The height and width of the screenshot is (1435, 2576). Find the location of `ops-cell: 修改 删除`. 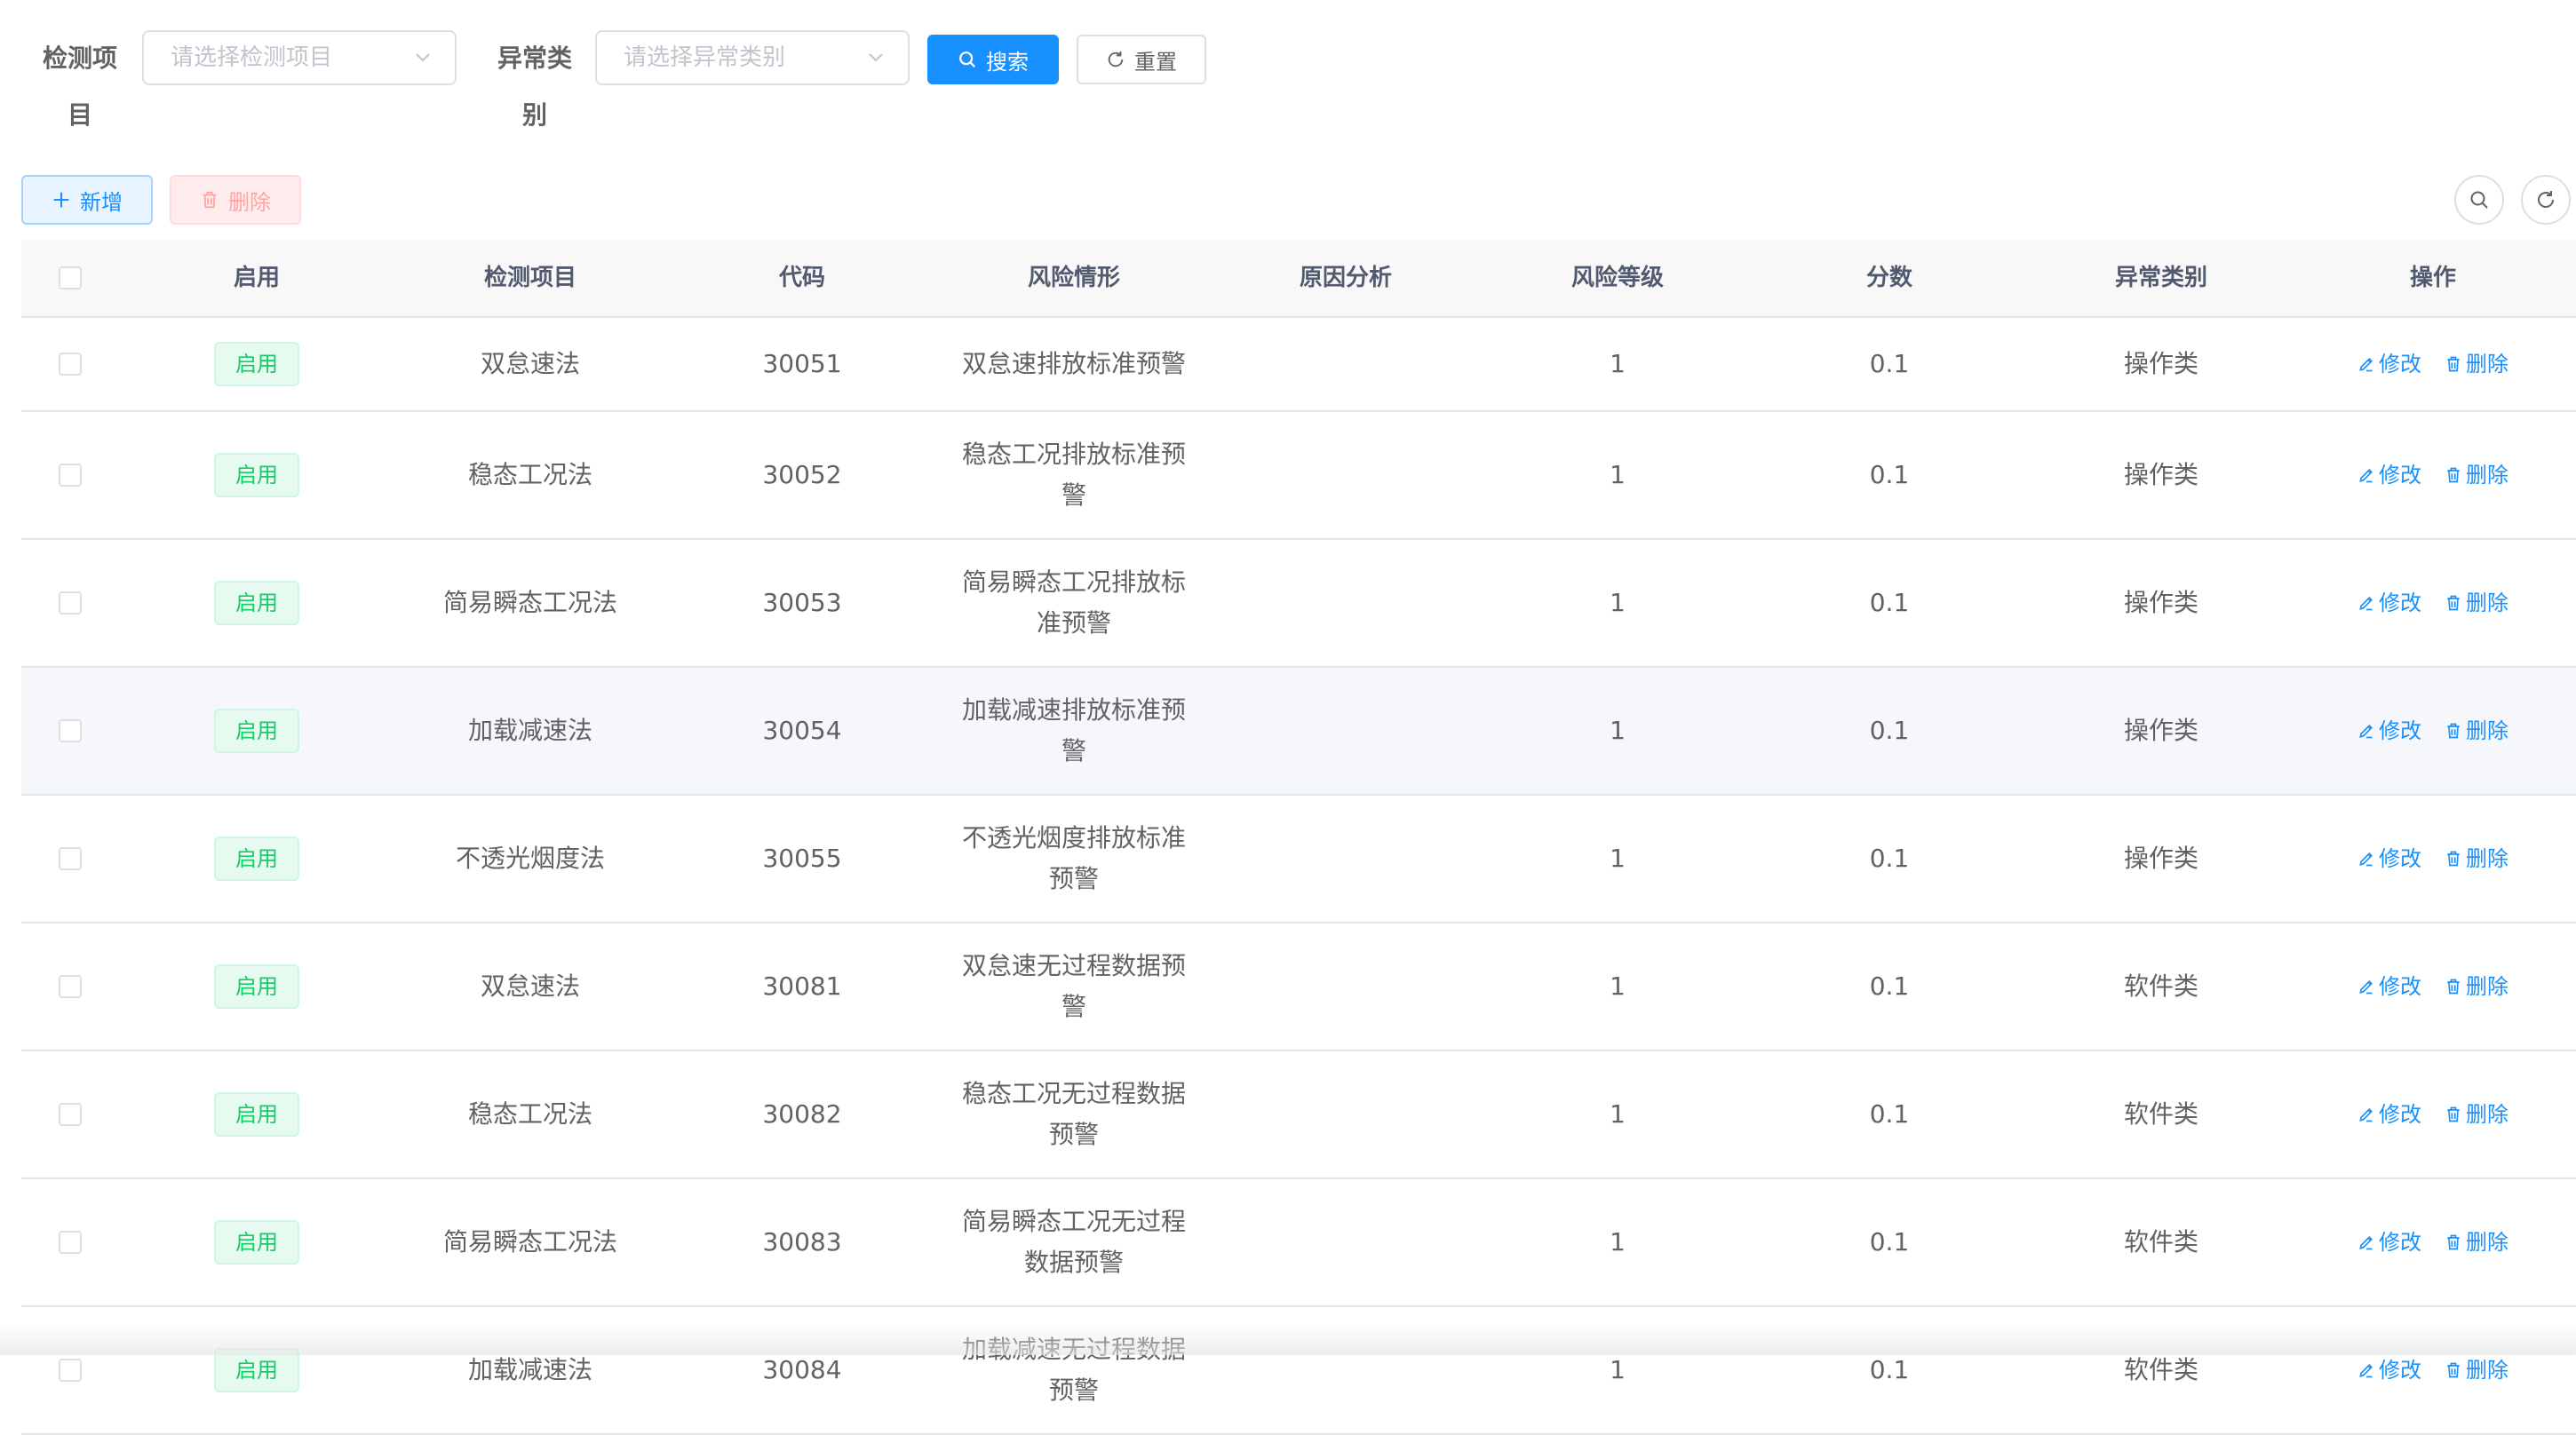

ops-cell: 修改 删除 is located at coordinates (2433, 1242).